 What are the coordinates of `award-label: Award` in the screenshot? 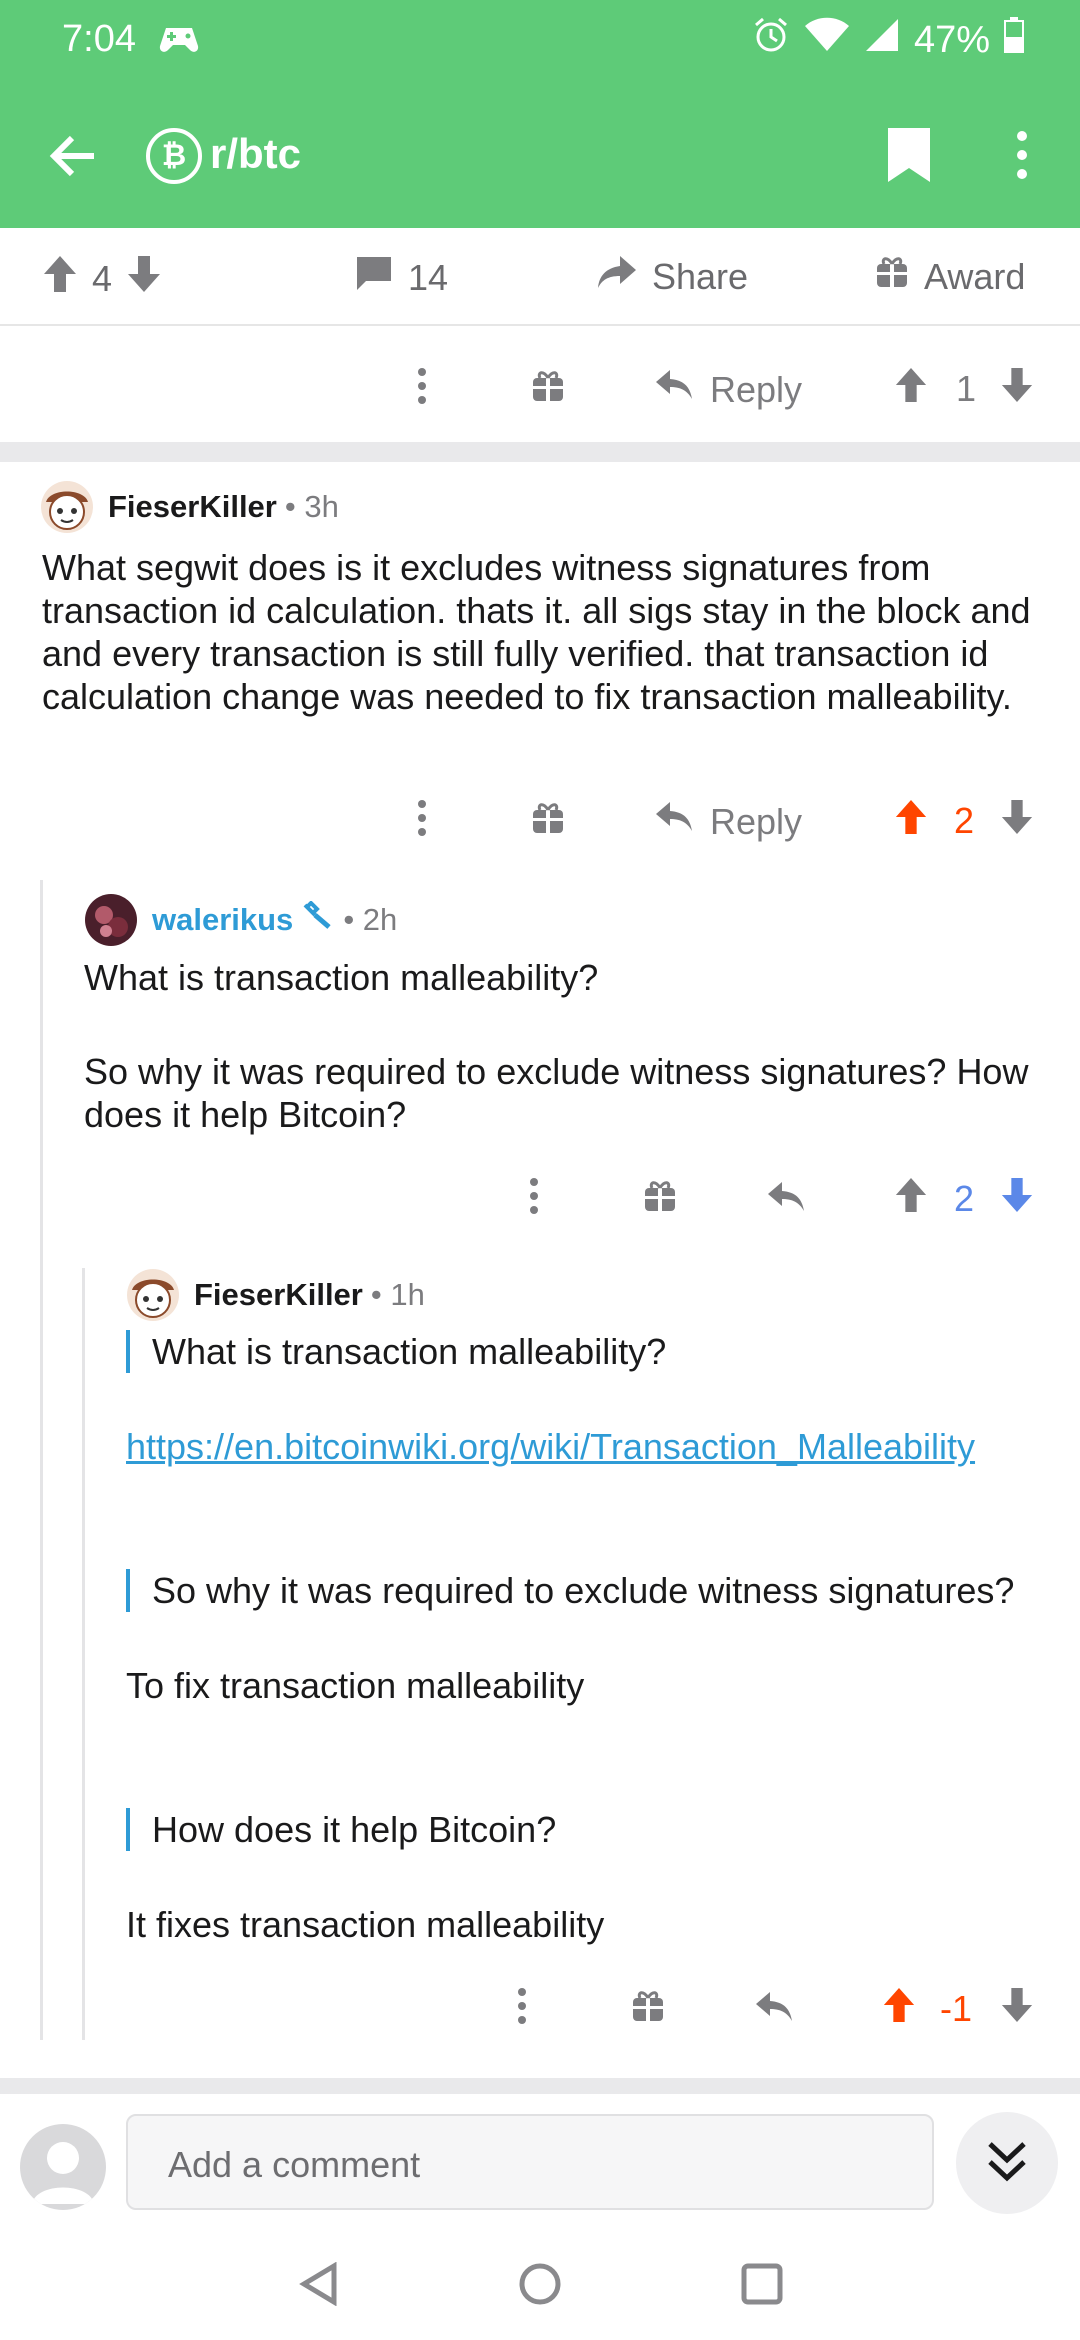 It's located at (975, 276).